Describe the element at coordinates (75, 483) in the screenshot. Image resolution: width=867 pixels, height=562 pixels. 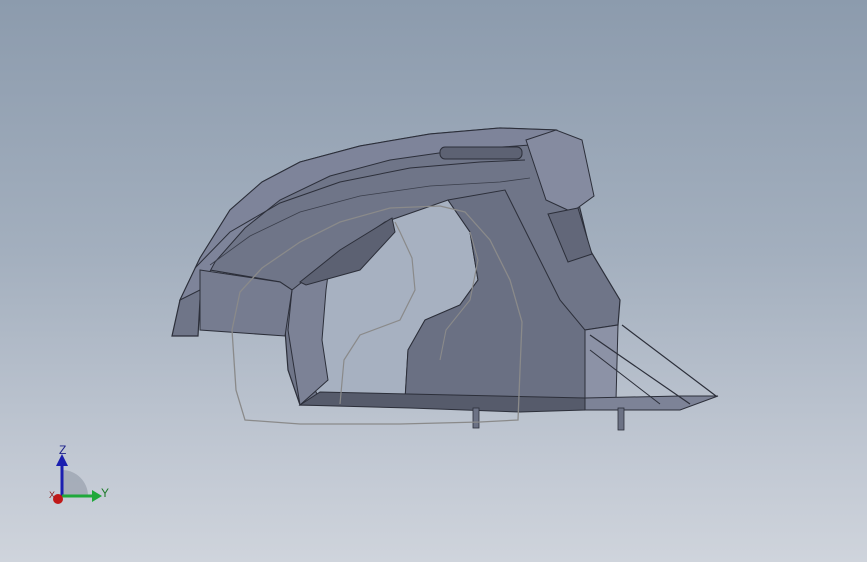
I see `triad-quadrant` at that location.